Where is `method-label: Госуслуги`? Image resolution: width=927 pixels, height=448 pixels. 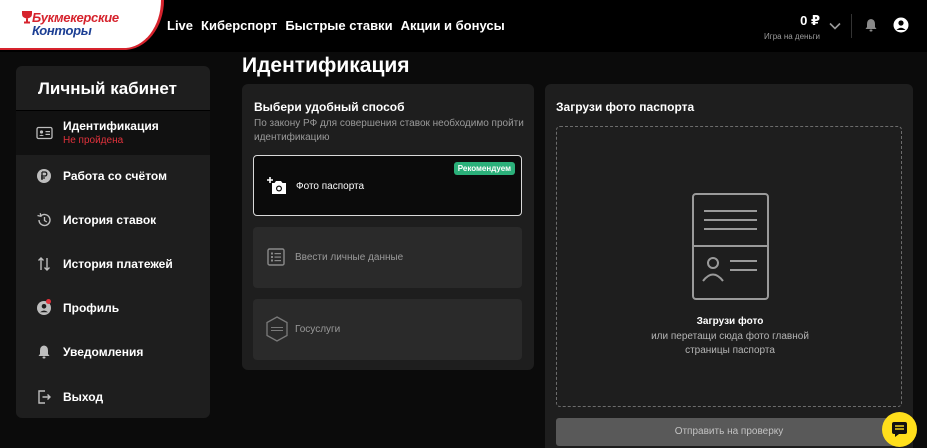
method-label: Госуслуги is located at coordinates (318, 329).